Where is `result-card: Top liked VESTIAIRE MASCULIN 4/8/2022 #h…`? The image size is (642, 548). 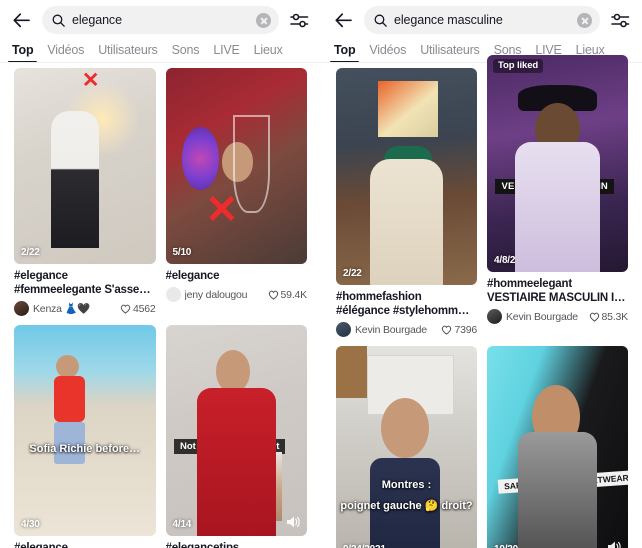
result-card: Top liked VESTIAIRE MASCULIN 4/8/2022 #h… is located at coordinates (557, 196).